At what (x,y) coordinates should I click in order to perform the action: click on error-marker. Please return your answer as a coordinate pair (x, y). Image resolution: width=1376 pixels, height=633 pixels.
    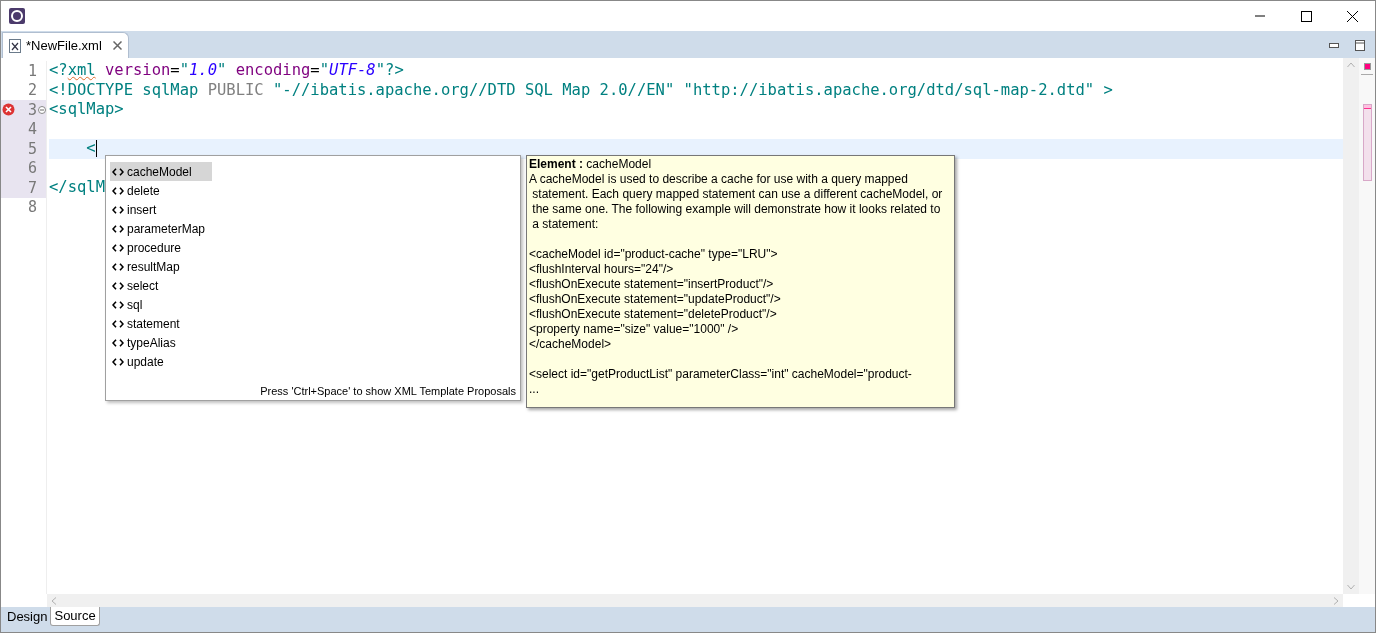
    Looking at the image, I should click on (1367, 107).